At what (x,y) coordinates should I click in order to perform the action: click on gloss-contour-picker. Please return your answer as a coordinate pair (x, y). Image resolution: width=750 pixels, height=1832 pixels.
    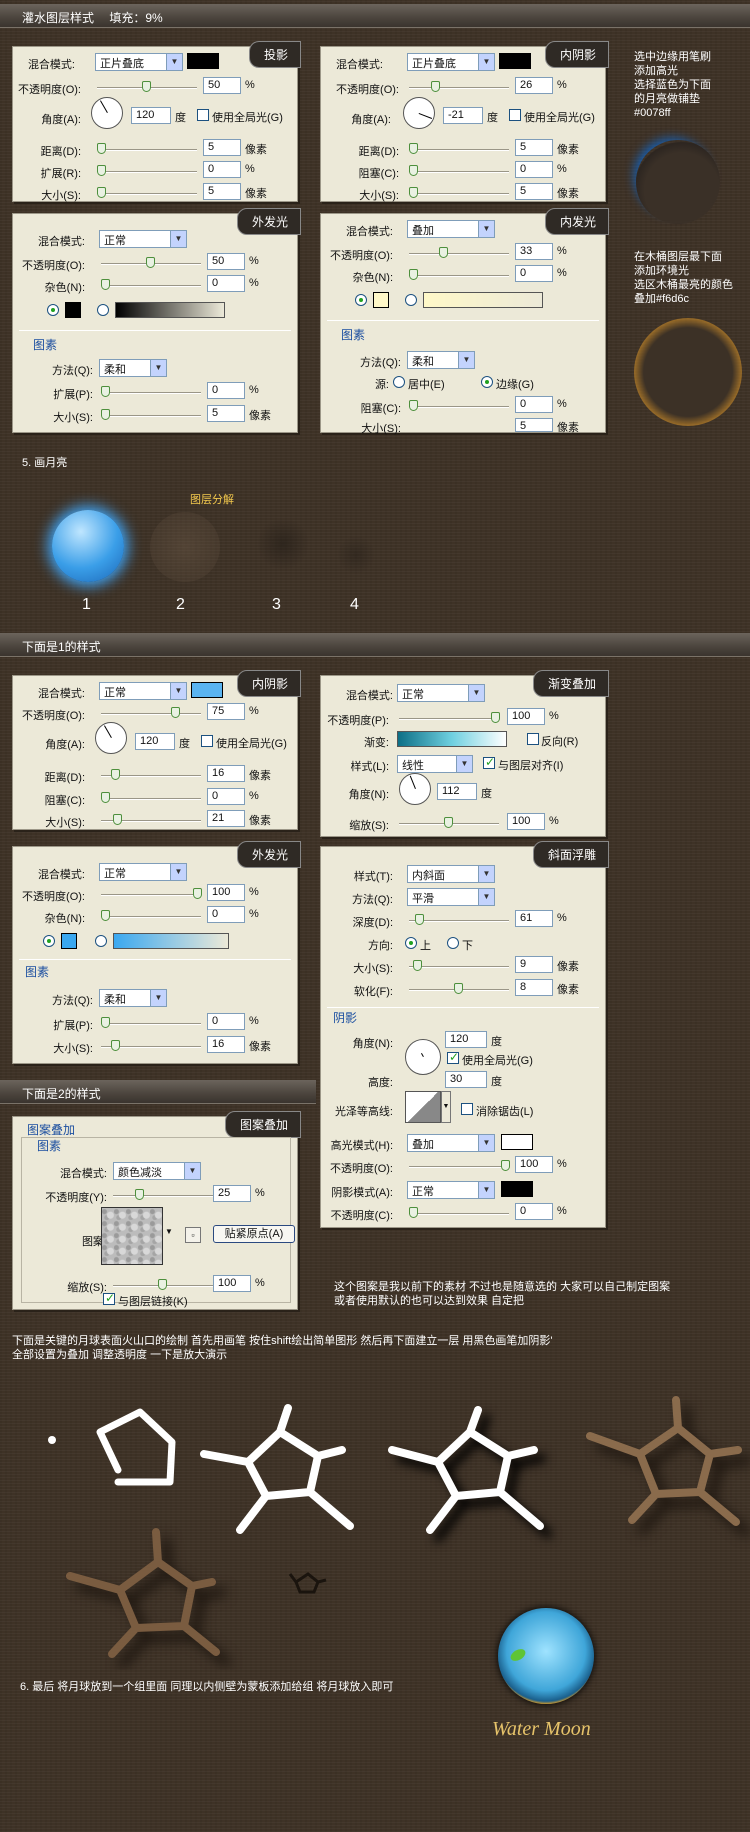
    Looking at the image, I should click on (423, 1107).